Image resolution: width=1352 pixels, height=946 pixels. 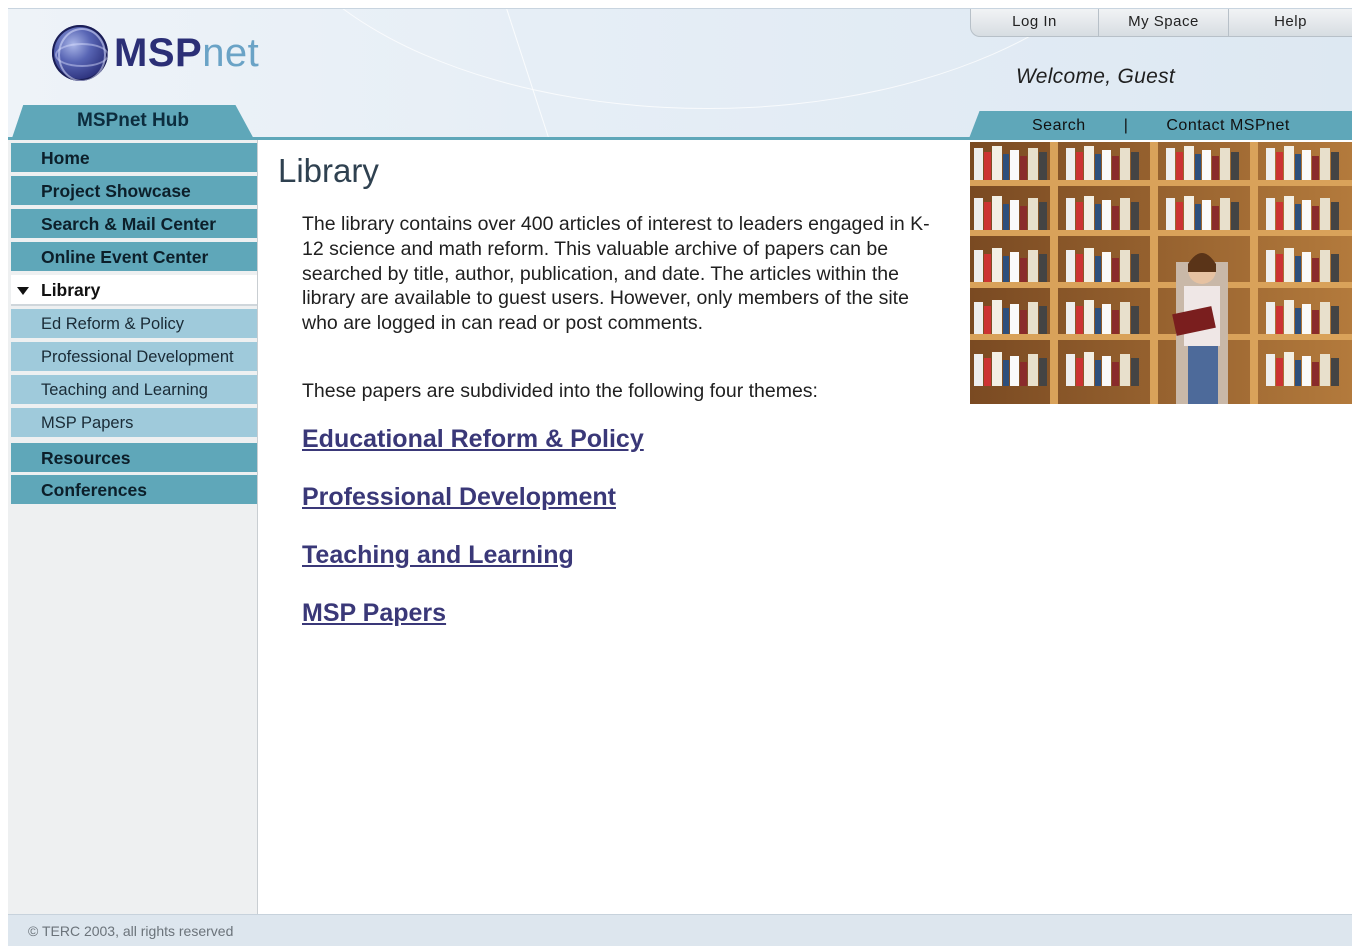 I want to click on sidebar-item-conferences: Conferences, so click(x=134, y=490).